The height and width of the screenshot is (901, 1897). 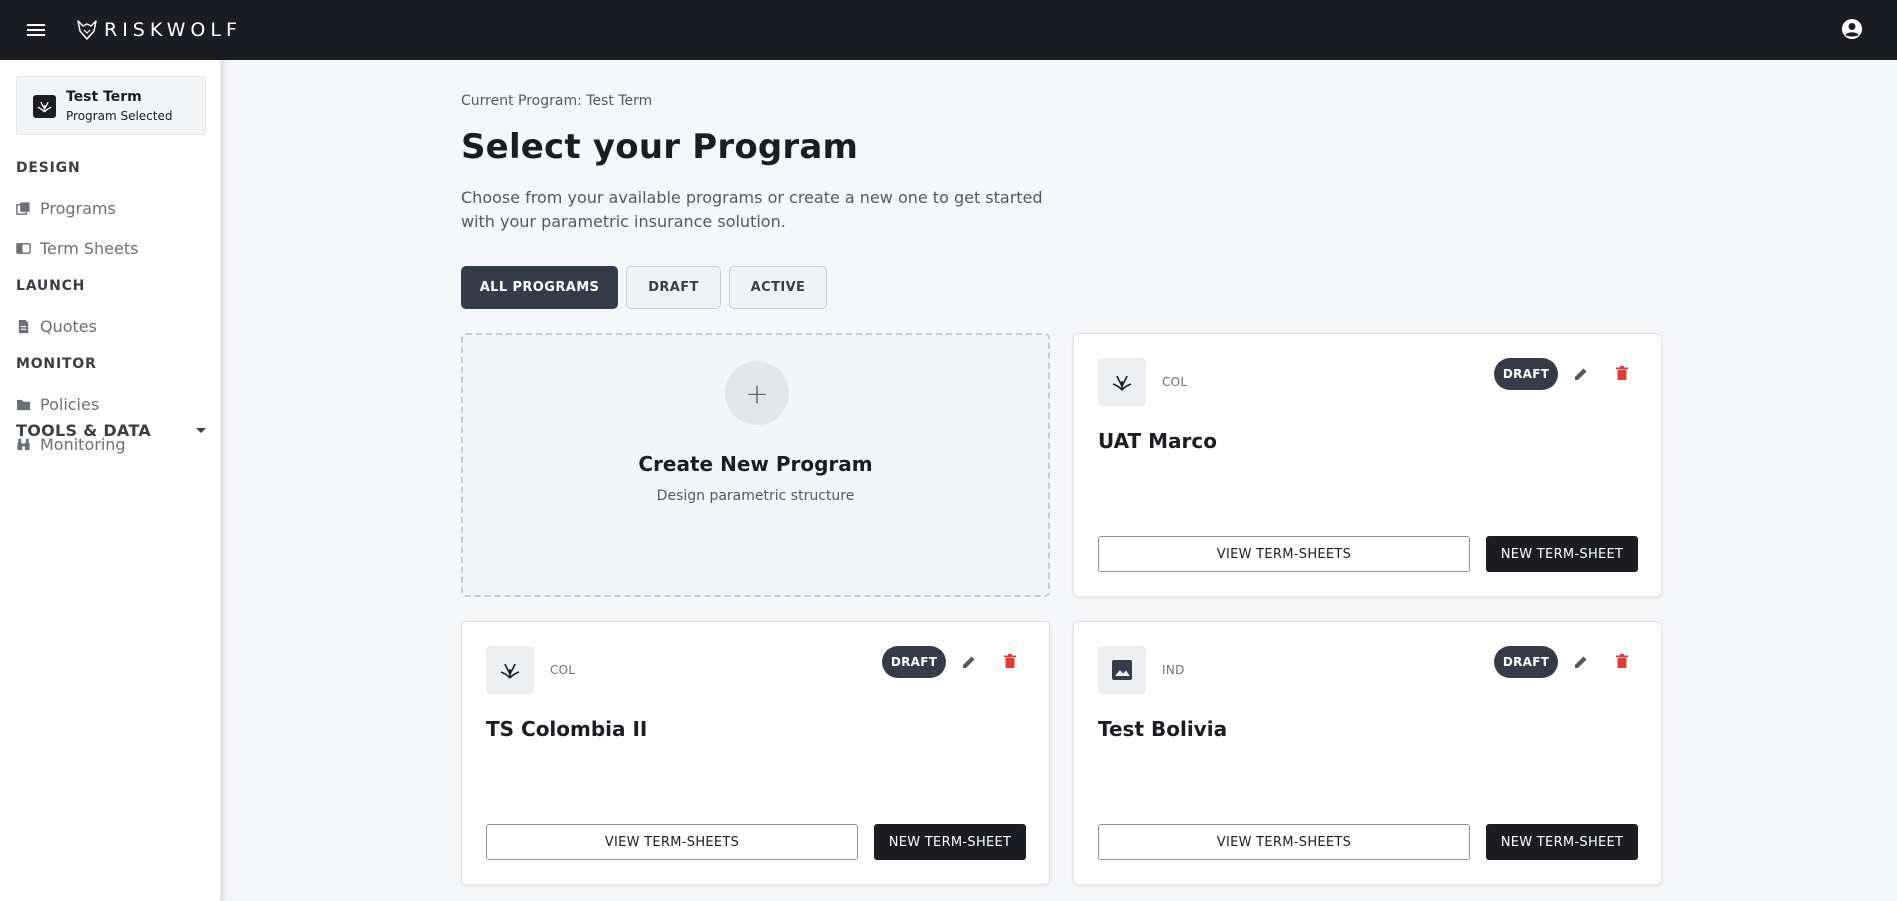 I want to click on breadcrumb: Current Program: Test Term, so click(x=557, y=101).